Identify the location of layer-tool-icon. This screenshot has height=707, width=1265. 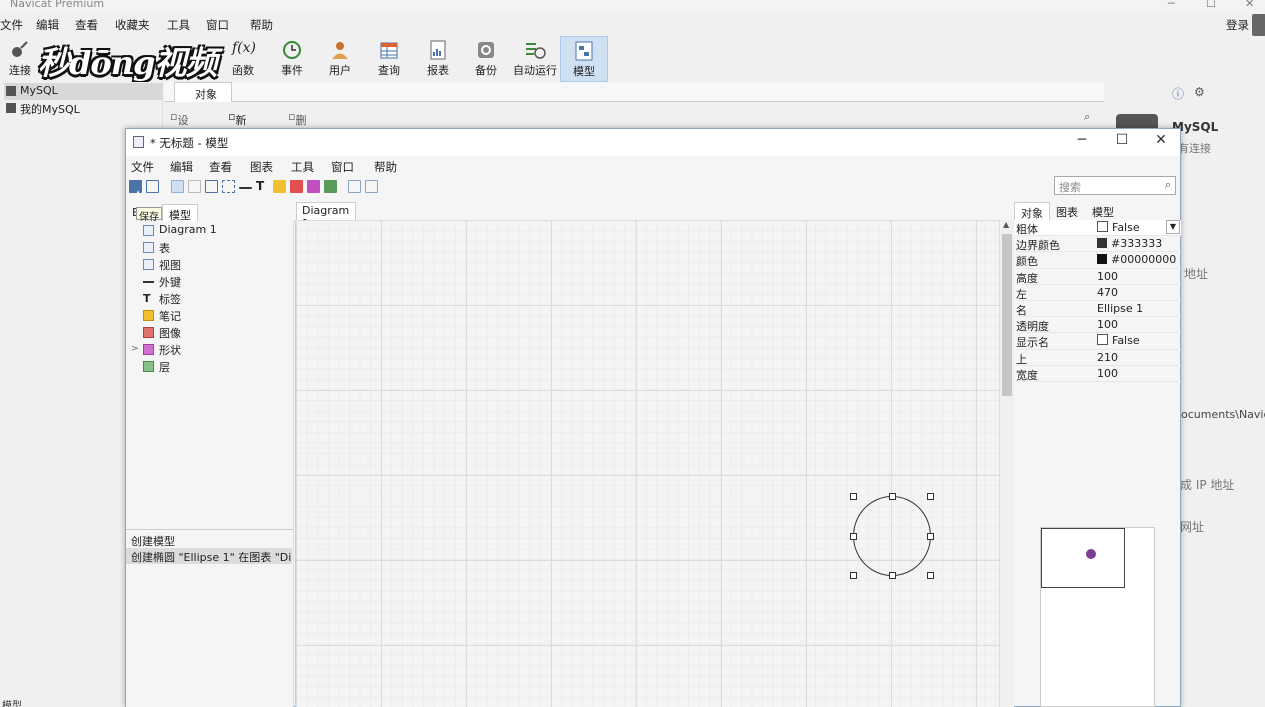
(330, 186).